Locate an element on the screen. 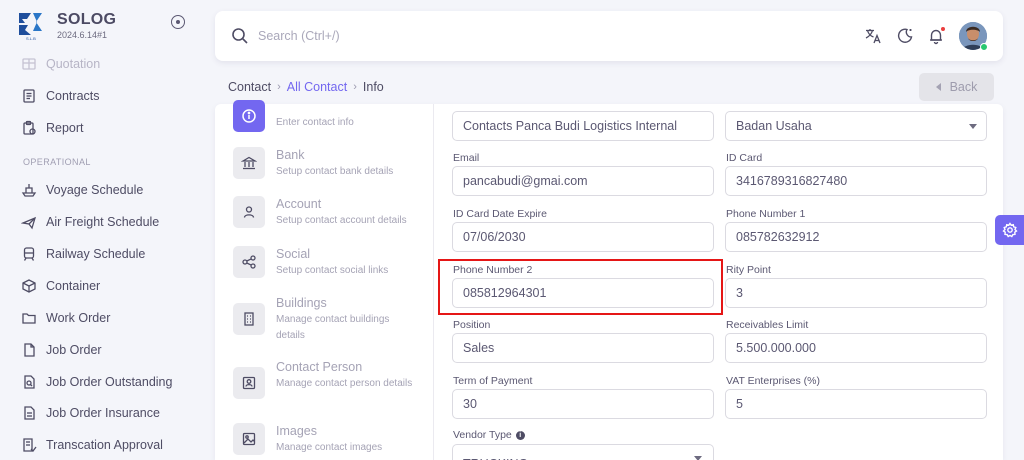  sidebar-item-label: Air Freight Schedule is located at coordinates (103, 222).